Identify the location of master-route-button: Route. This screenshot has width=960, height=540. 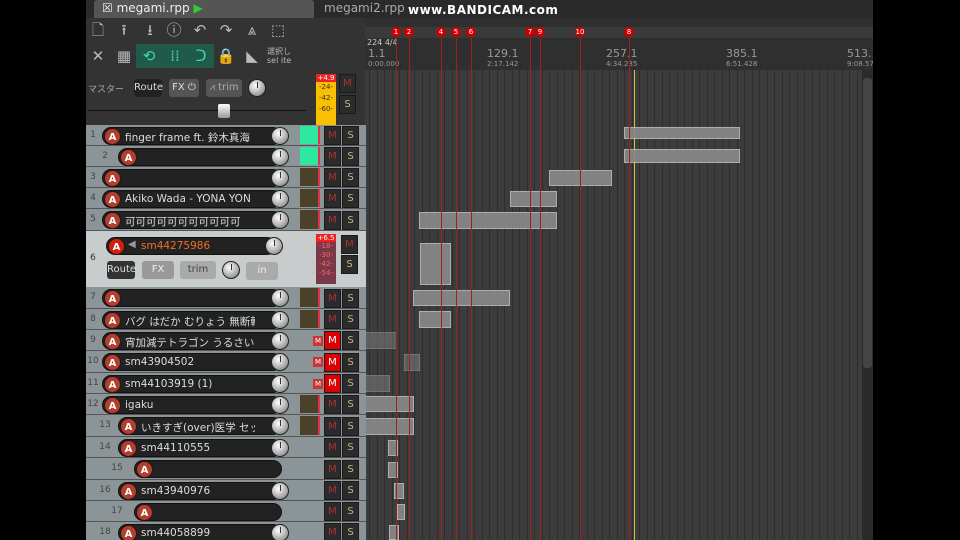
(148, 88).